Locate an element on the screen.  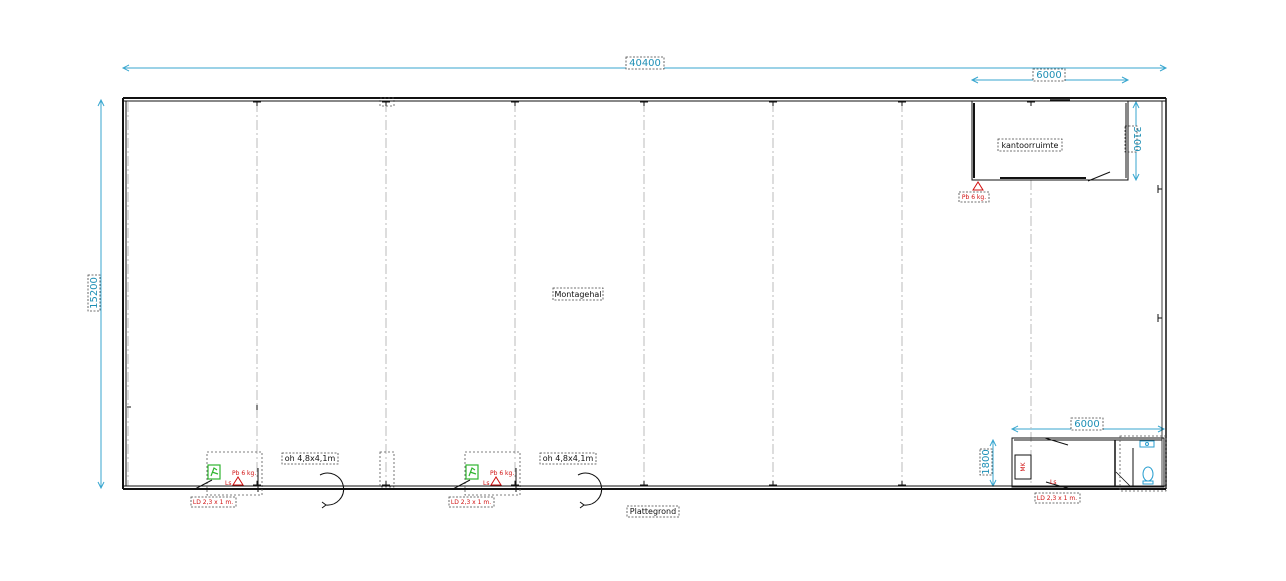
office-width-label: 6000 is located at coordinates (1048, 75).